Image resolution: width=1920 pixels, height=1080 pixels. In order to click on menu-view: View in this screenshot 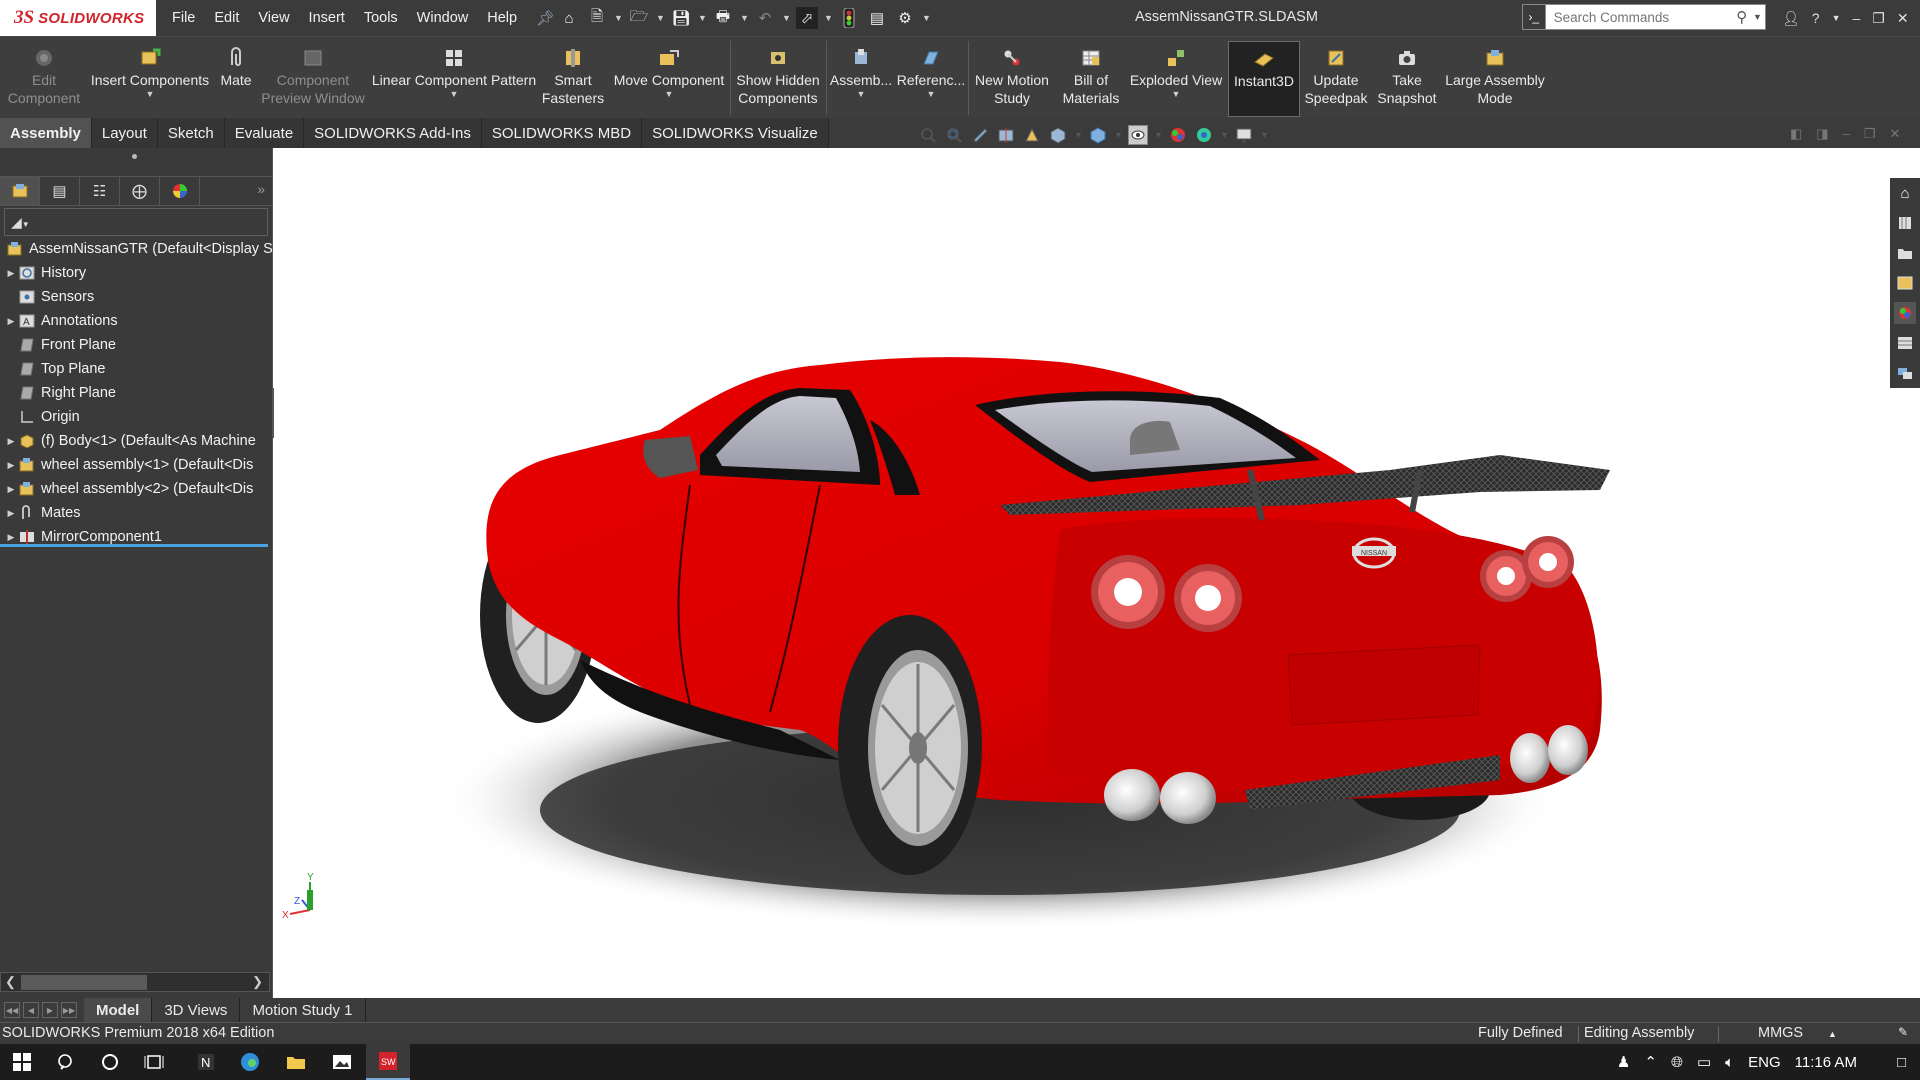, I will do `click(273, 18)`.